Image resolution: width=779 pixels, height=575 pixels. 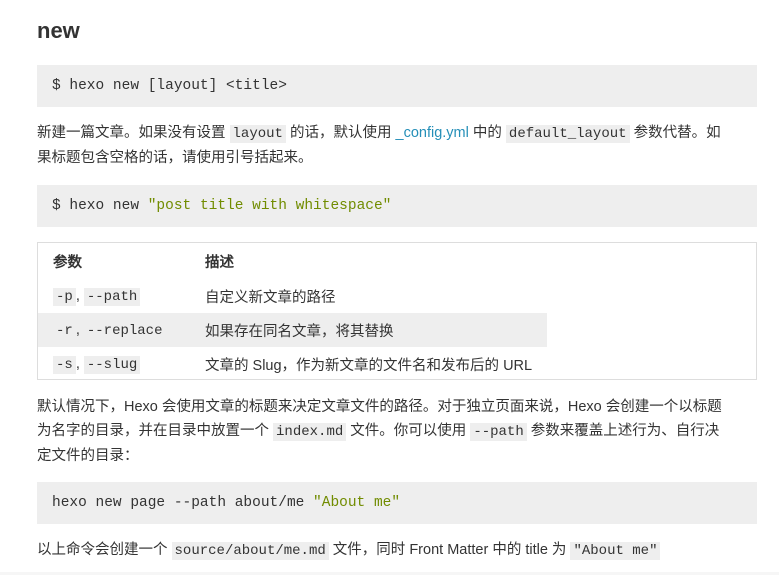 I want to click on table-cell-option: -r, --replace, so click(x=114, y=330).